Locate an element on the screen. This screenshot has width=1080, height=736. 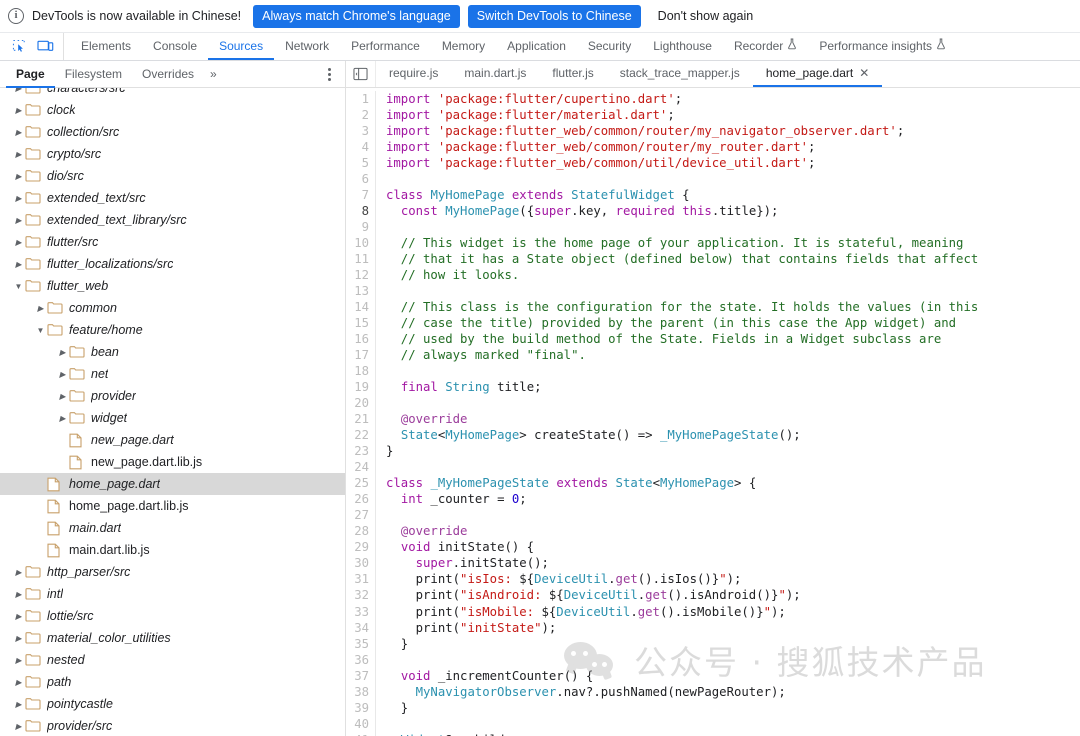
line-number: 13 is located at coordinates (357, 291).